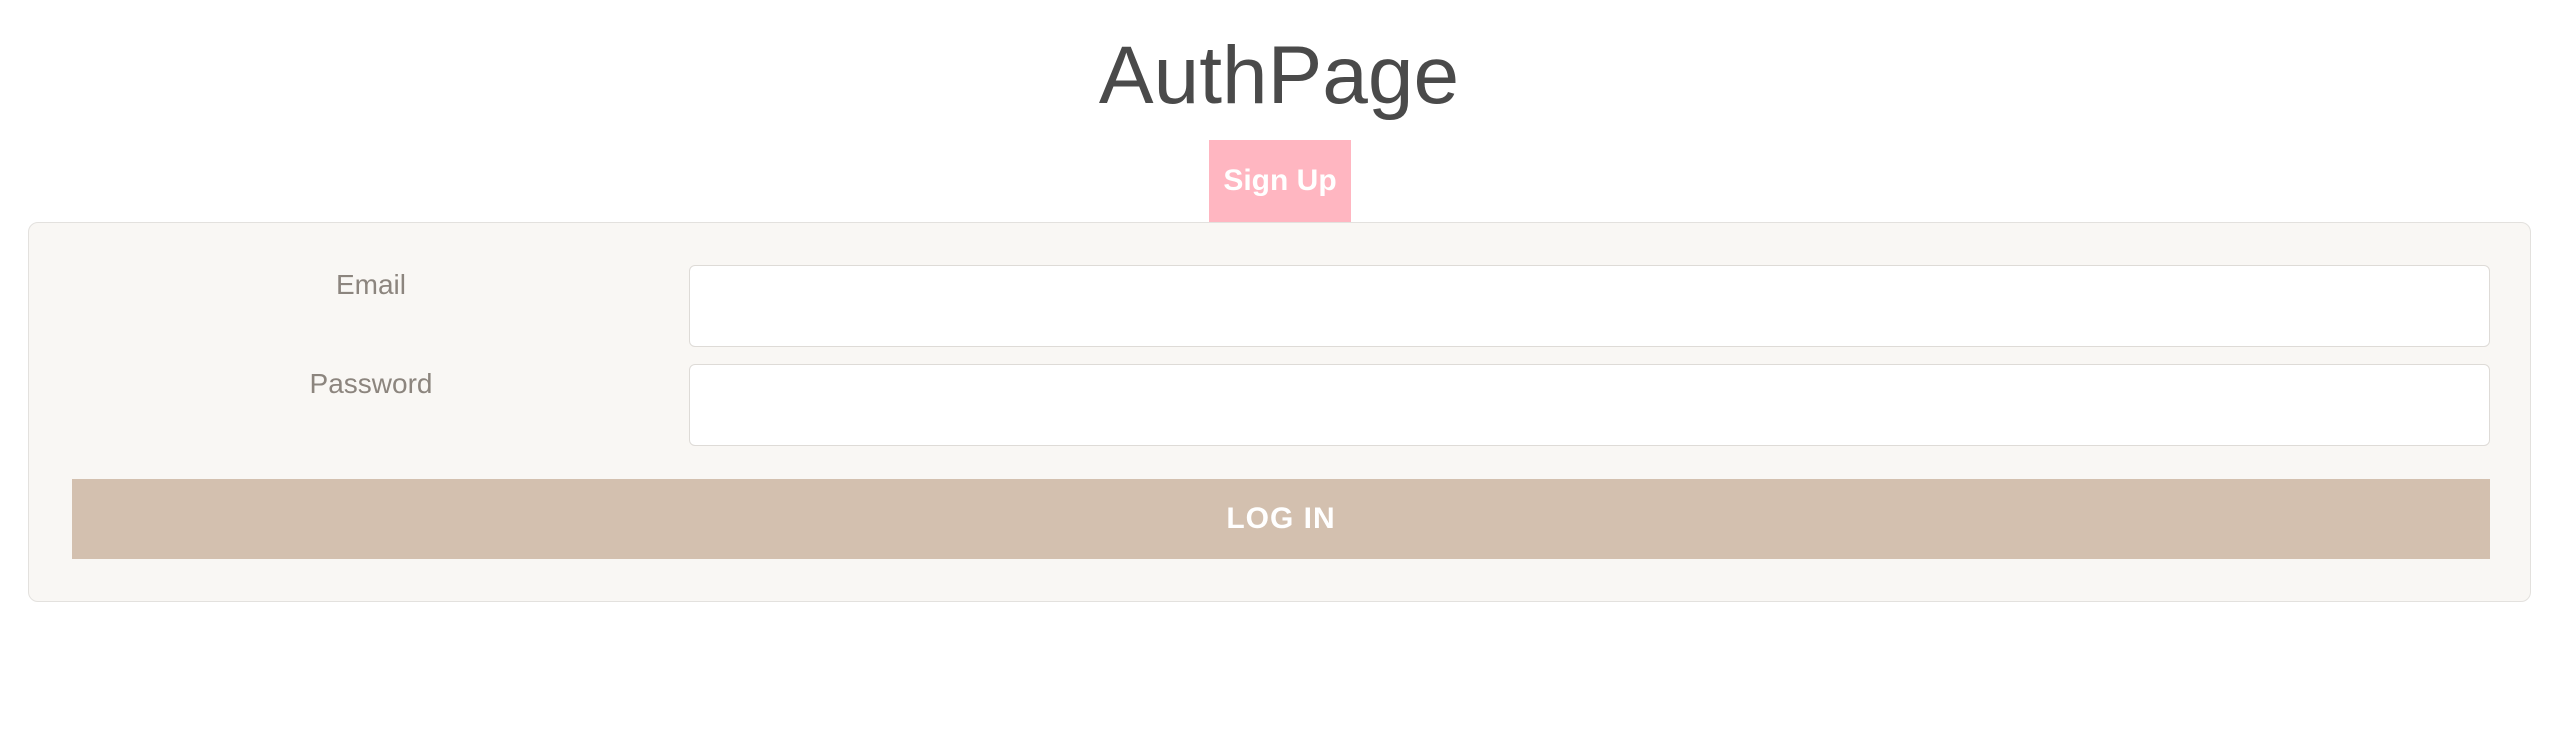 The width and height of the screenshot is (2558, 752). Describe the element at coordinates (1281, 519) in the screenshot. I see `login-button: LOG IN` at that location.